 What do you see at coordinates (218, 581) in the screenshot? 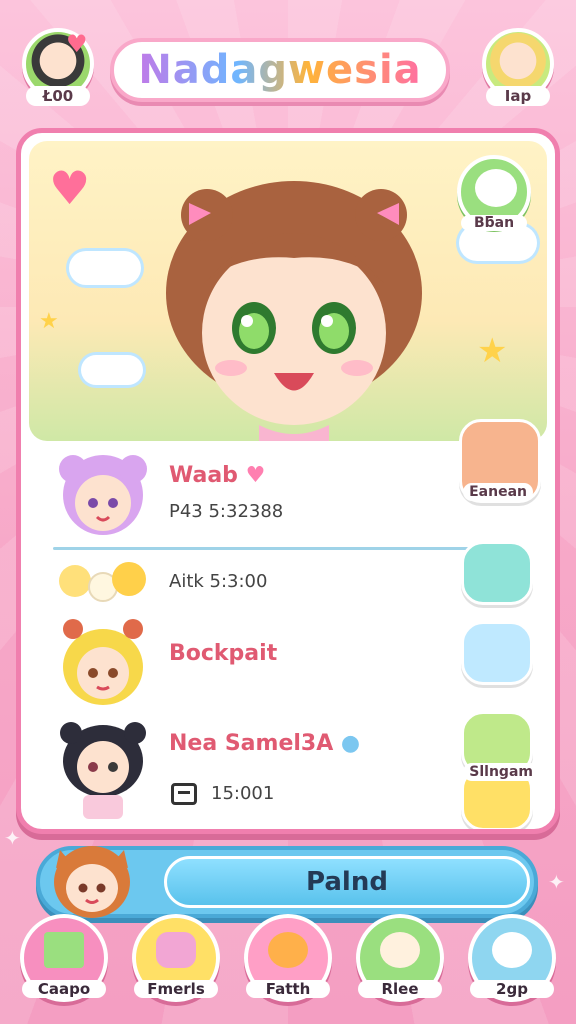
I see `character-stat: Aitk 5:3:00` at bounding box center [218, 581].